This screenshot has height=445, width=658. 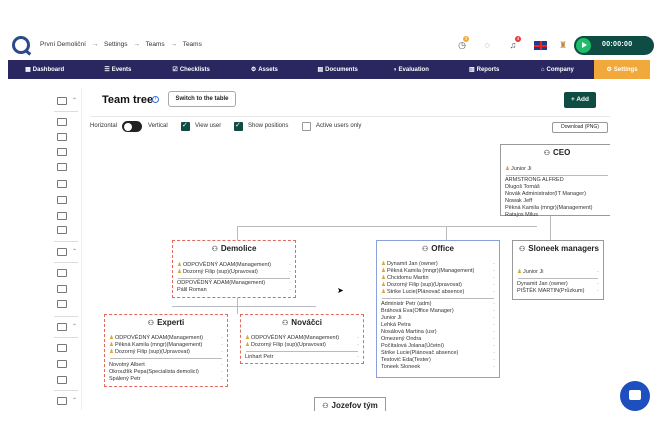 I want to click on play-icon, so click(x=583, y=45).